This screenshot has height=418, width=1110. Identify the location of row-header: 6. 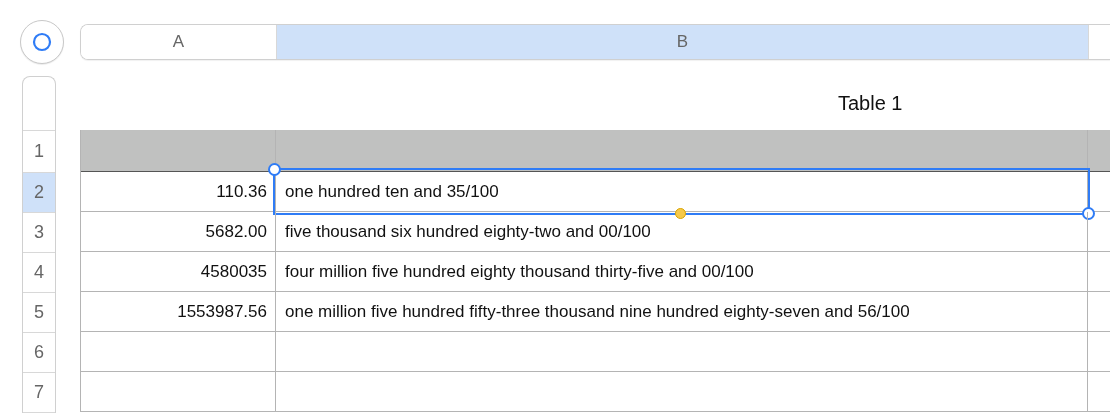
(39, 353).